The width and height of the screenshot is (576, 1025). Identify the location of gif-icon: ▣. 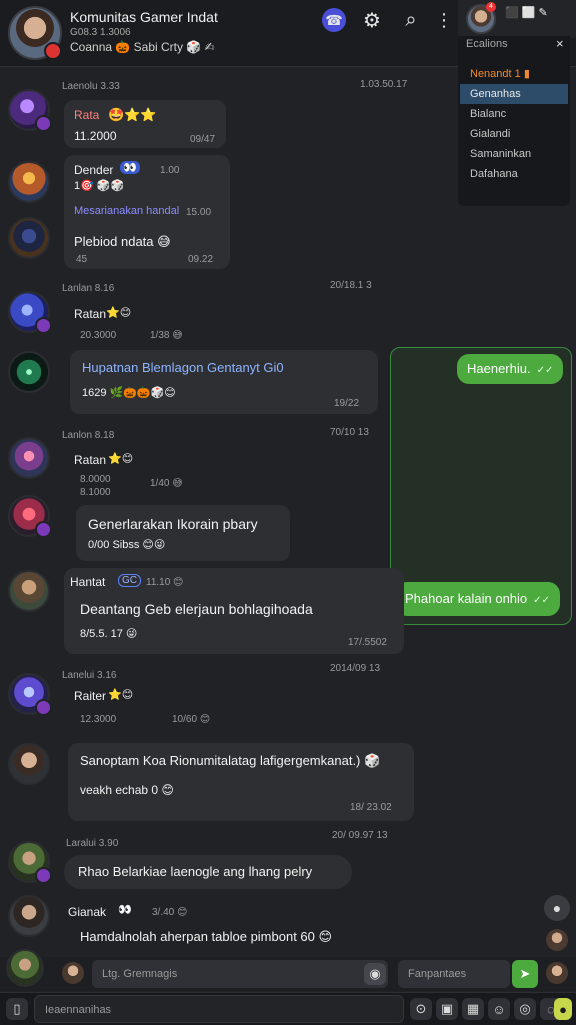
(447, 1009).